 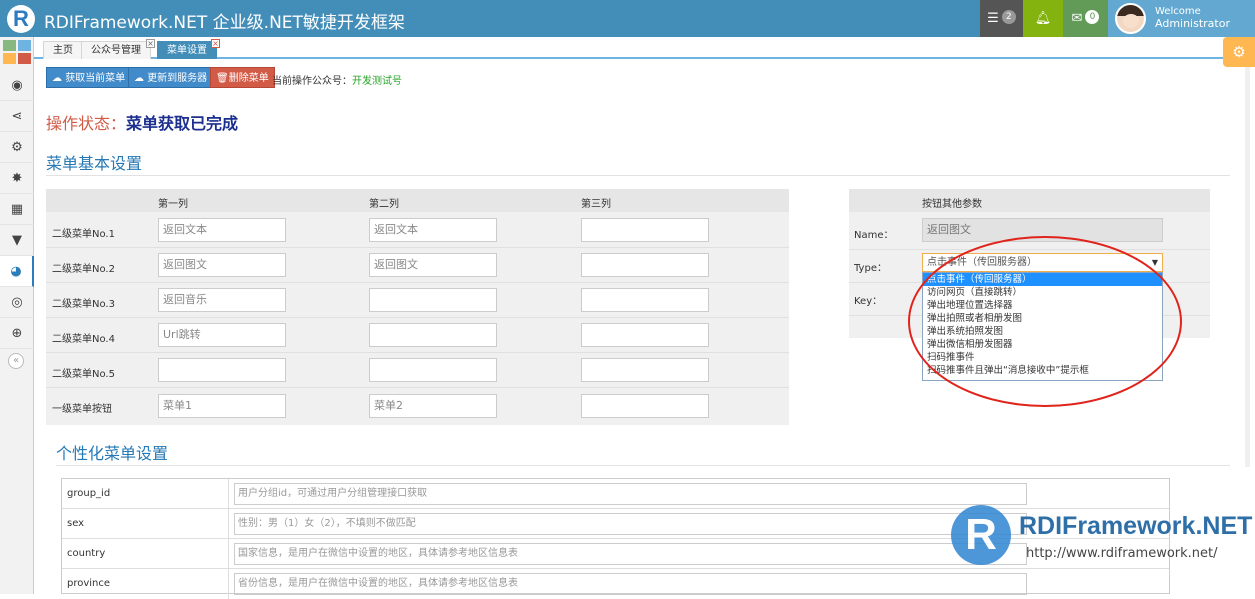 What do you see at coordinates (1092, 17) in the screenshot?
I see `messages-badge: 0` at bounding box center [1092, 17].